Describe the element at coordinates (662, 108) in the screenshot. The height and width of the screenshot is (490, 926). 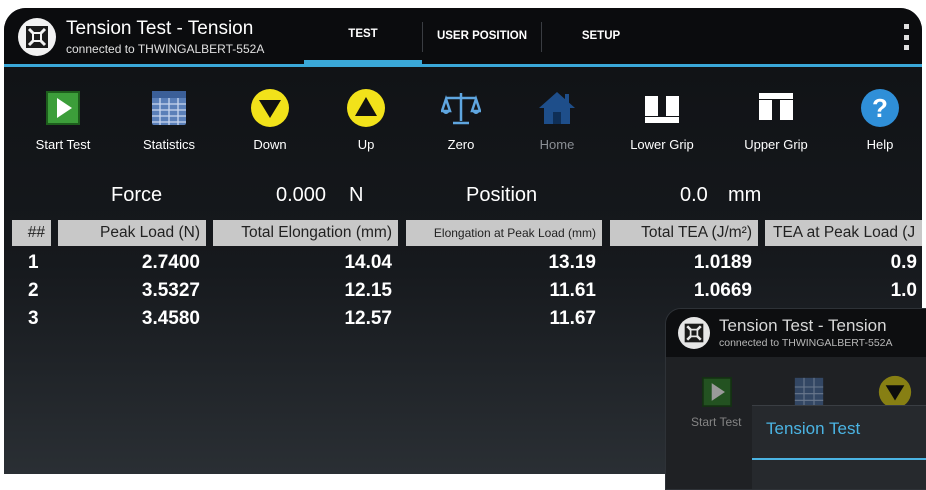
I see `lower-grip-icon` at that location.